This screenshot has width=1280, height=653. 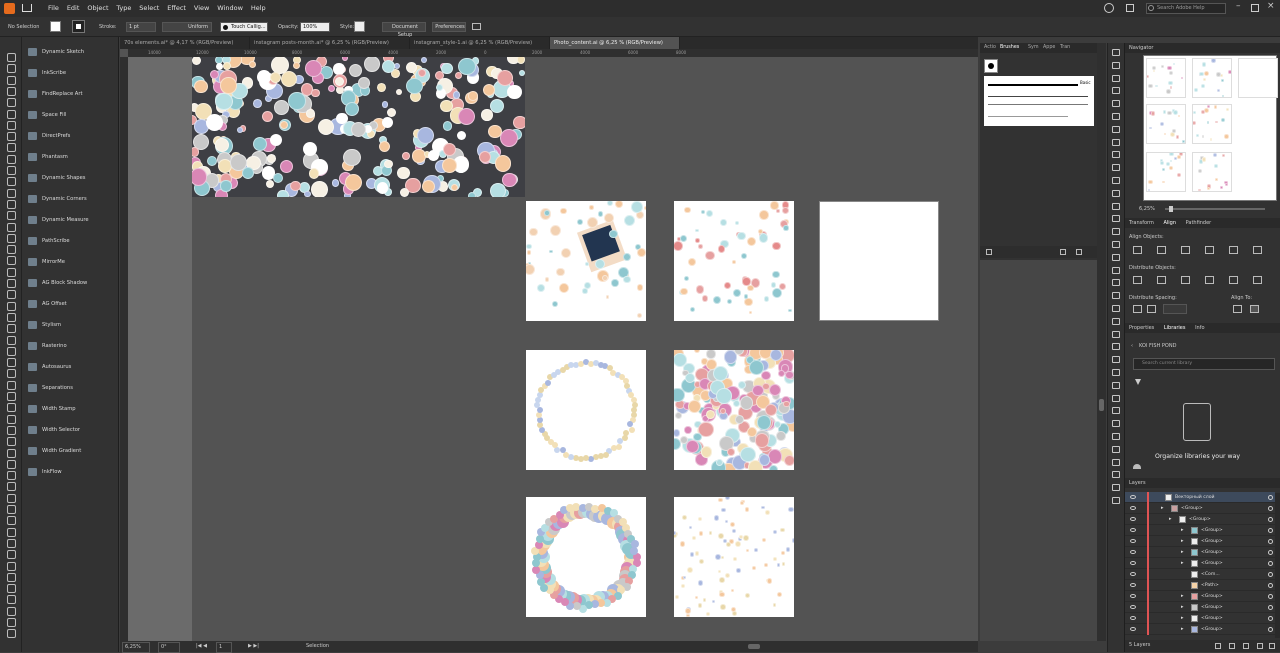 What do you see at coordinates (71, 367) in the screenshot?
I see `plugin-item: Autosaurus` at bounding box center [71, 367].